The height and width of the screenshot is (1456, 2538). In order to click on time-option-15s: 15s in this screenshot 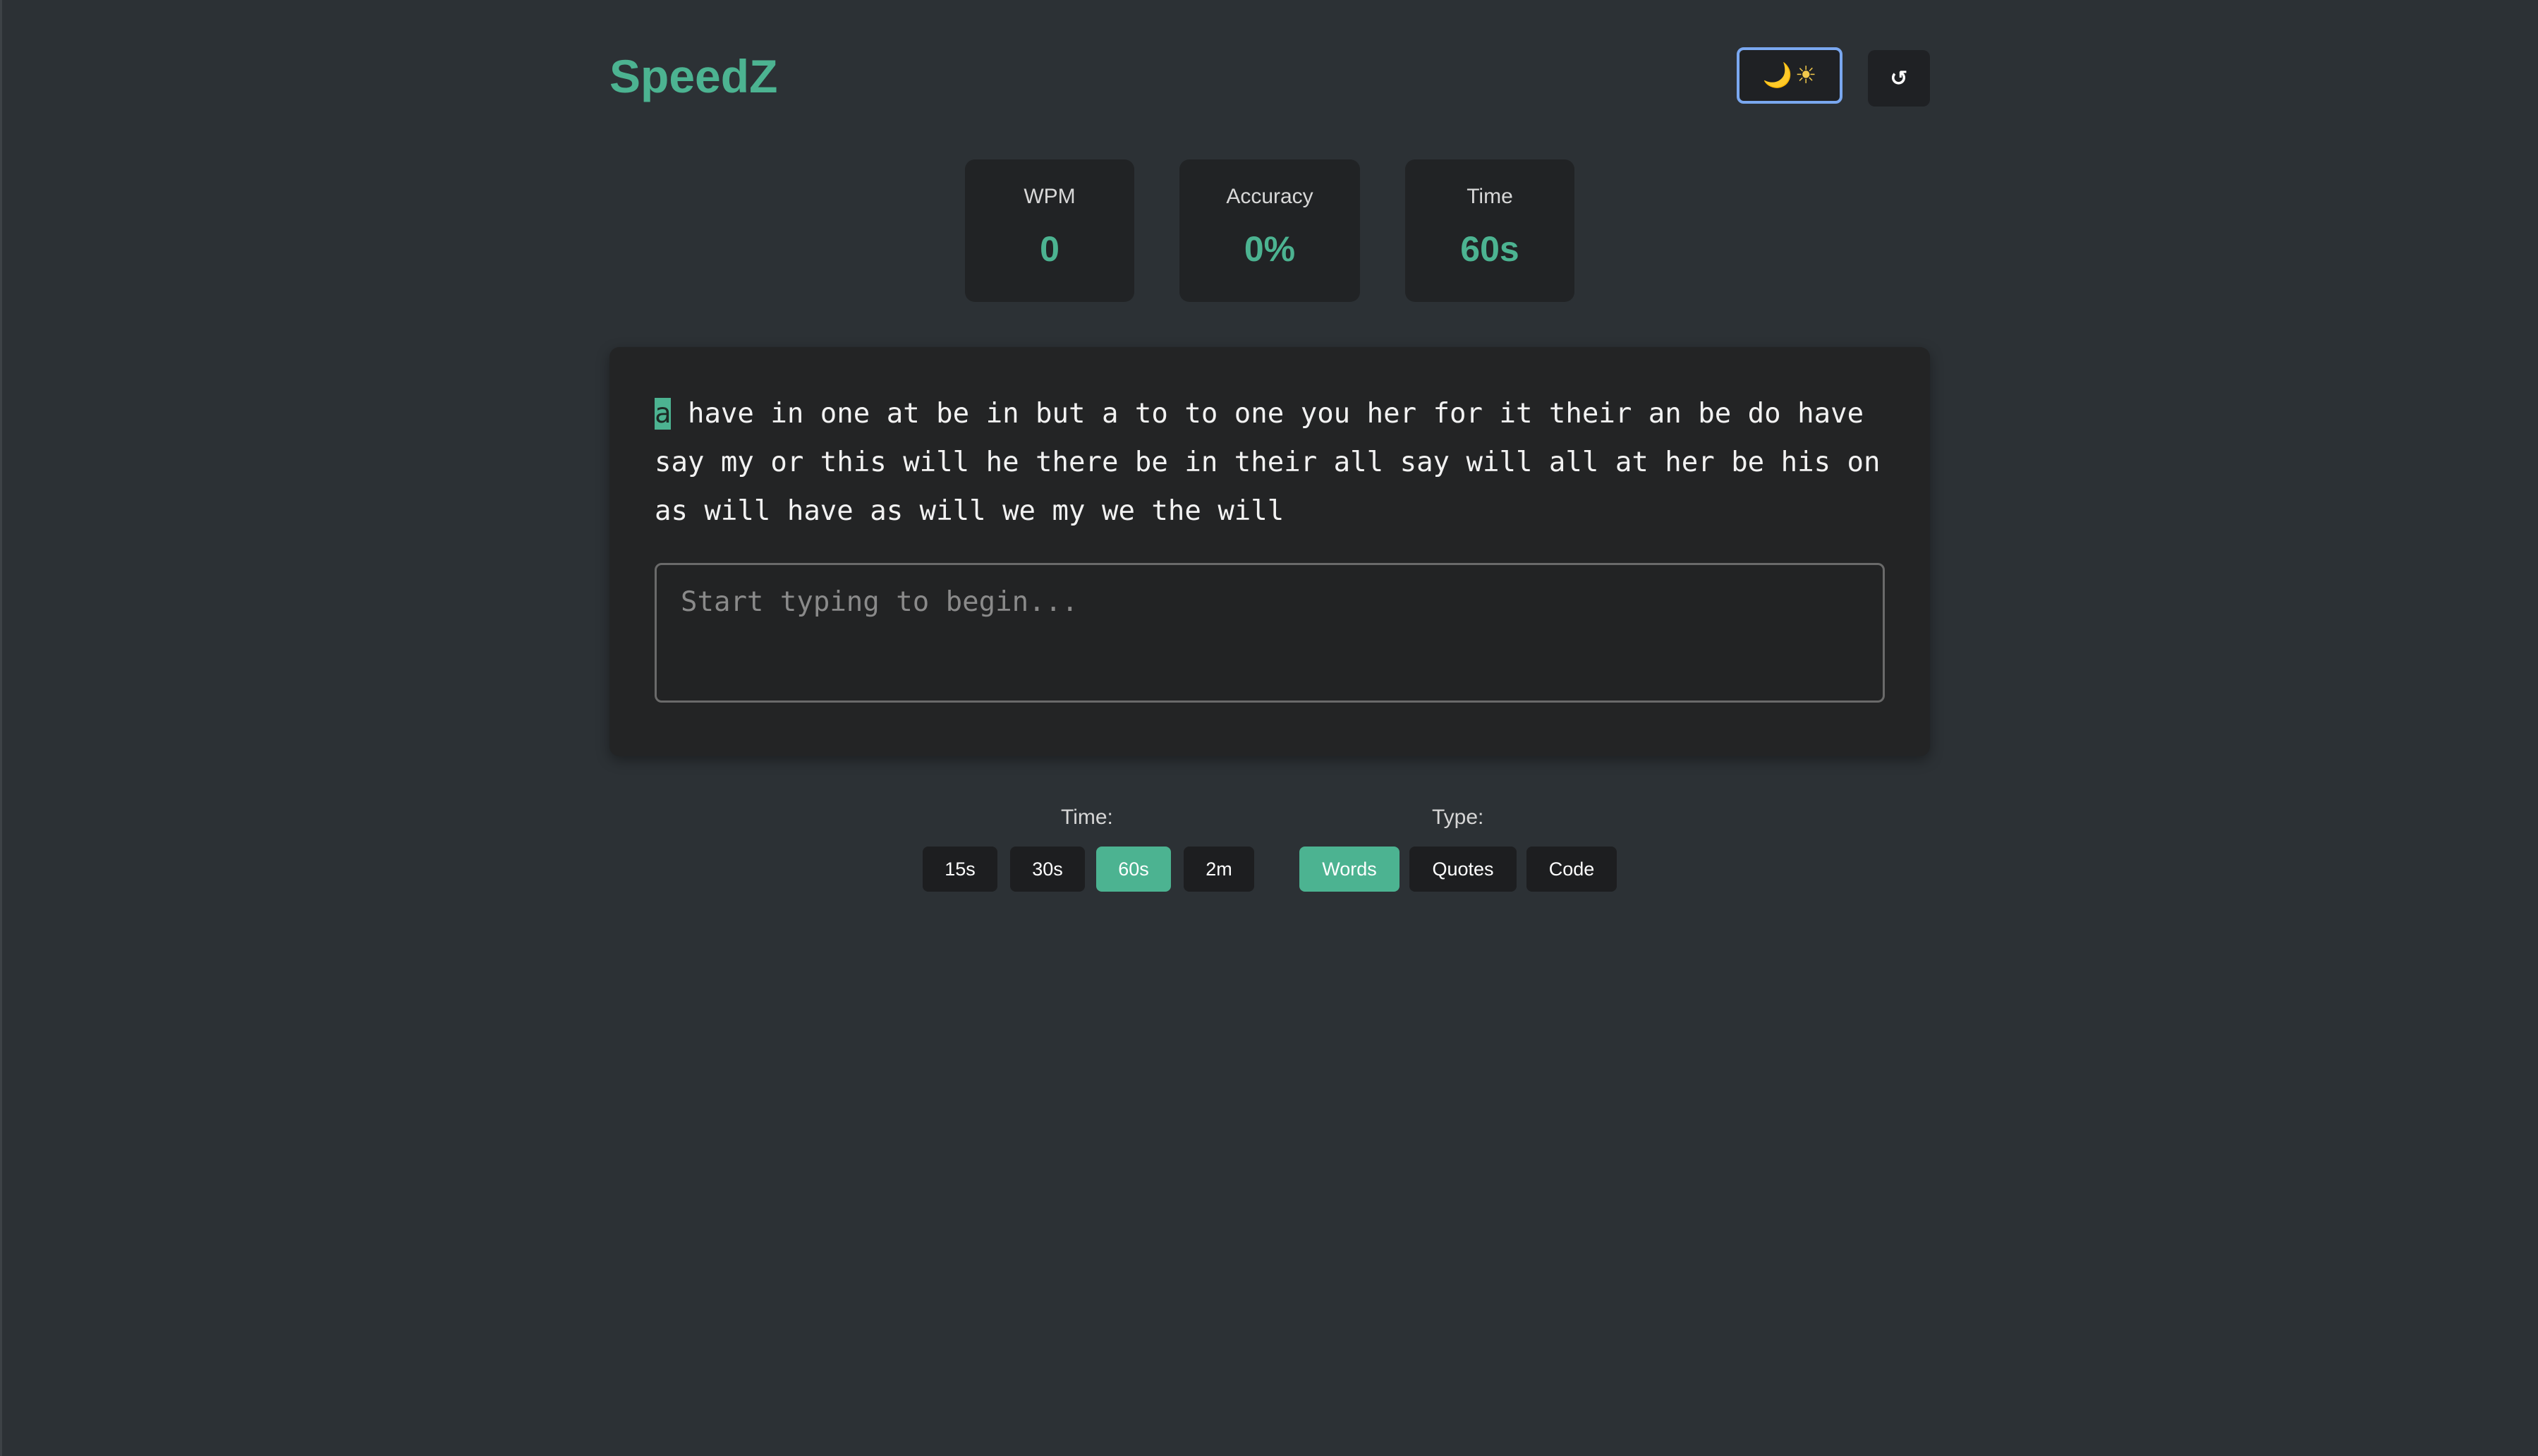, I will do `click(960, 870)`.